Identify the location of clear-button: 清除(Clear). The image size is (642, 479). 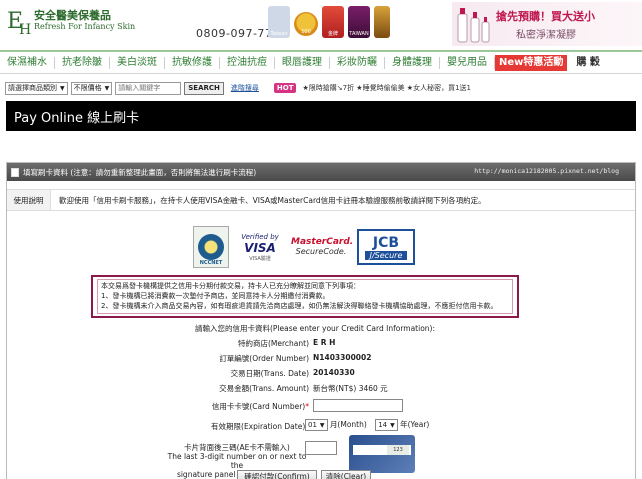
(346, 474).